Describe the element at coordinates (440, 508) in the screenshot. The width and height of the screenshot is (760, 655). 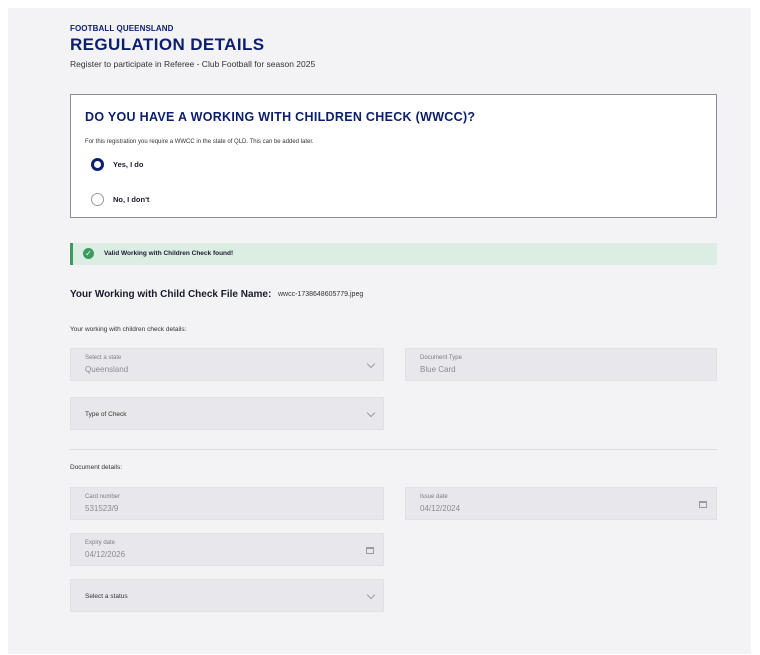
I see `issue-date-value: 04/12/2024` at that location.